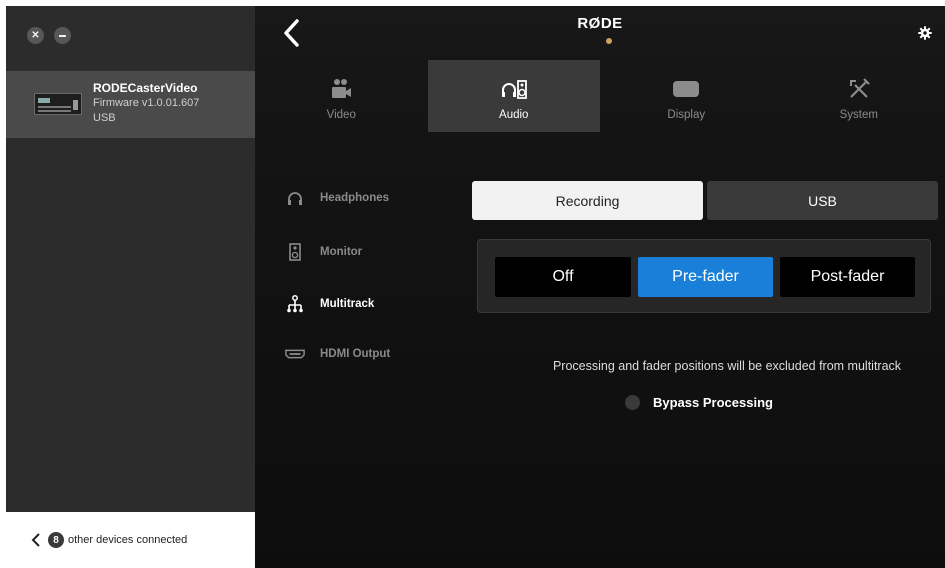  I want to click on other-devices-footer: 8 other devices connected, so click(130, 540).